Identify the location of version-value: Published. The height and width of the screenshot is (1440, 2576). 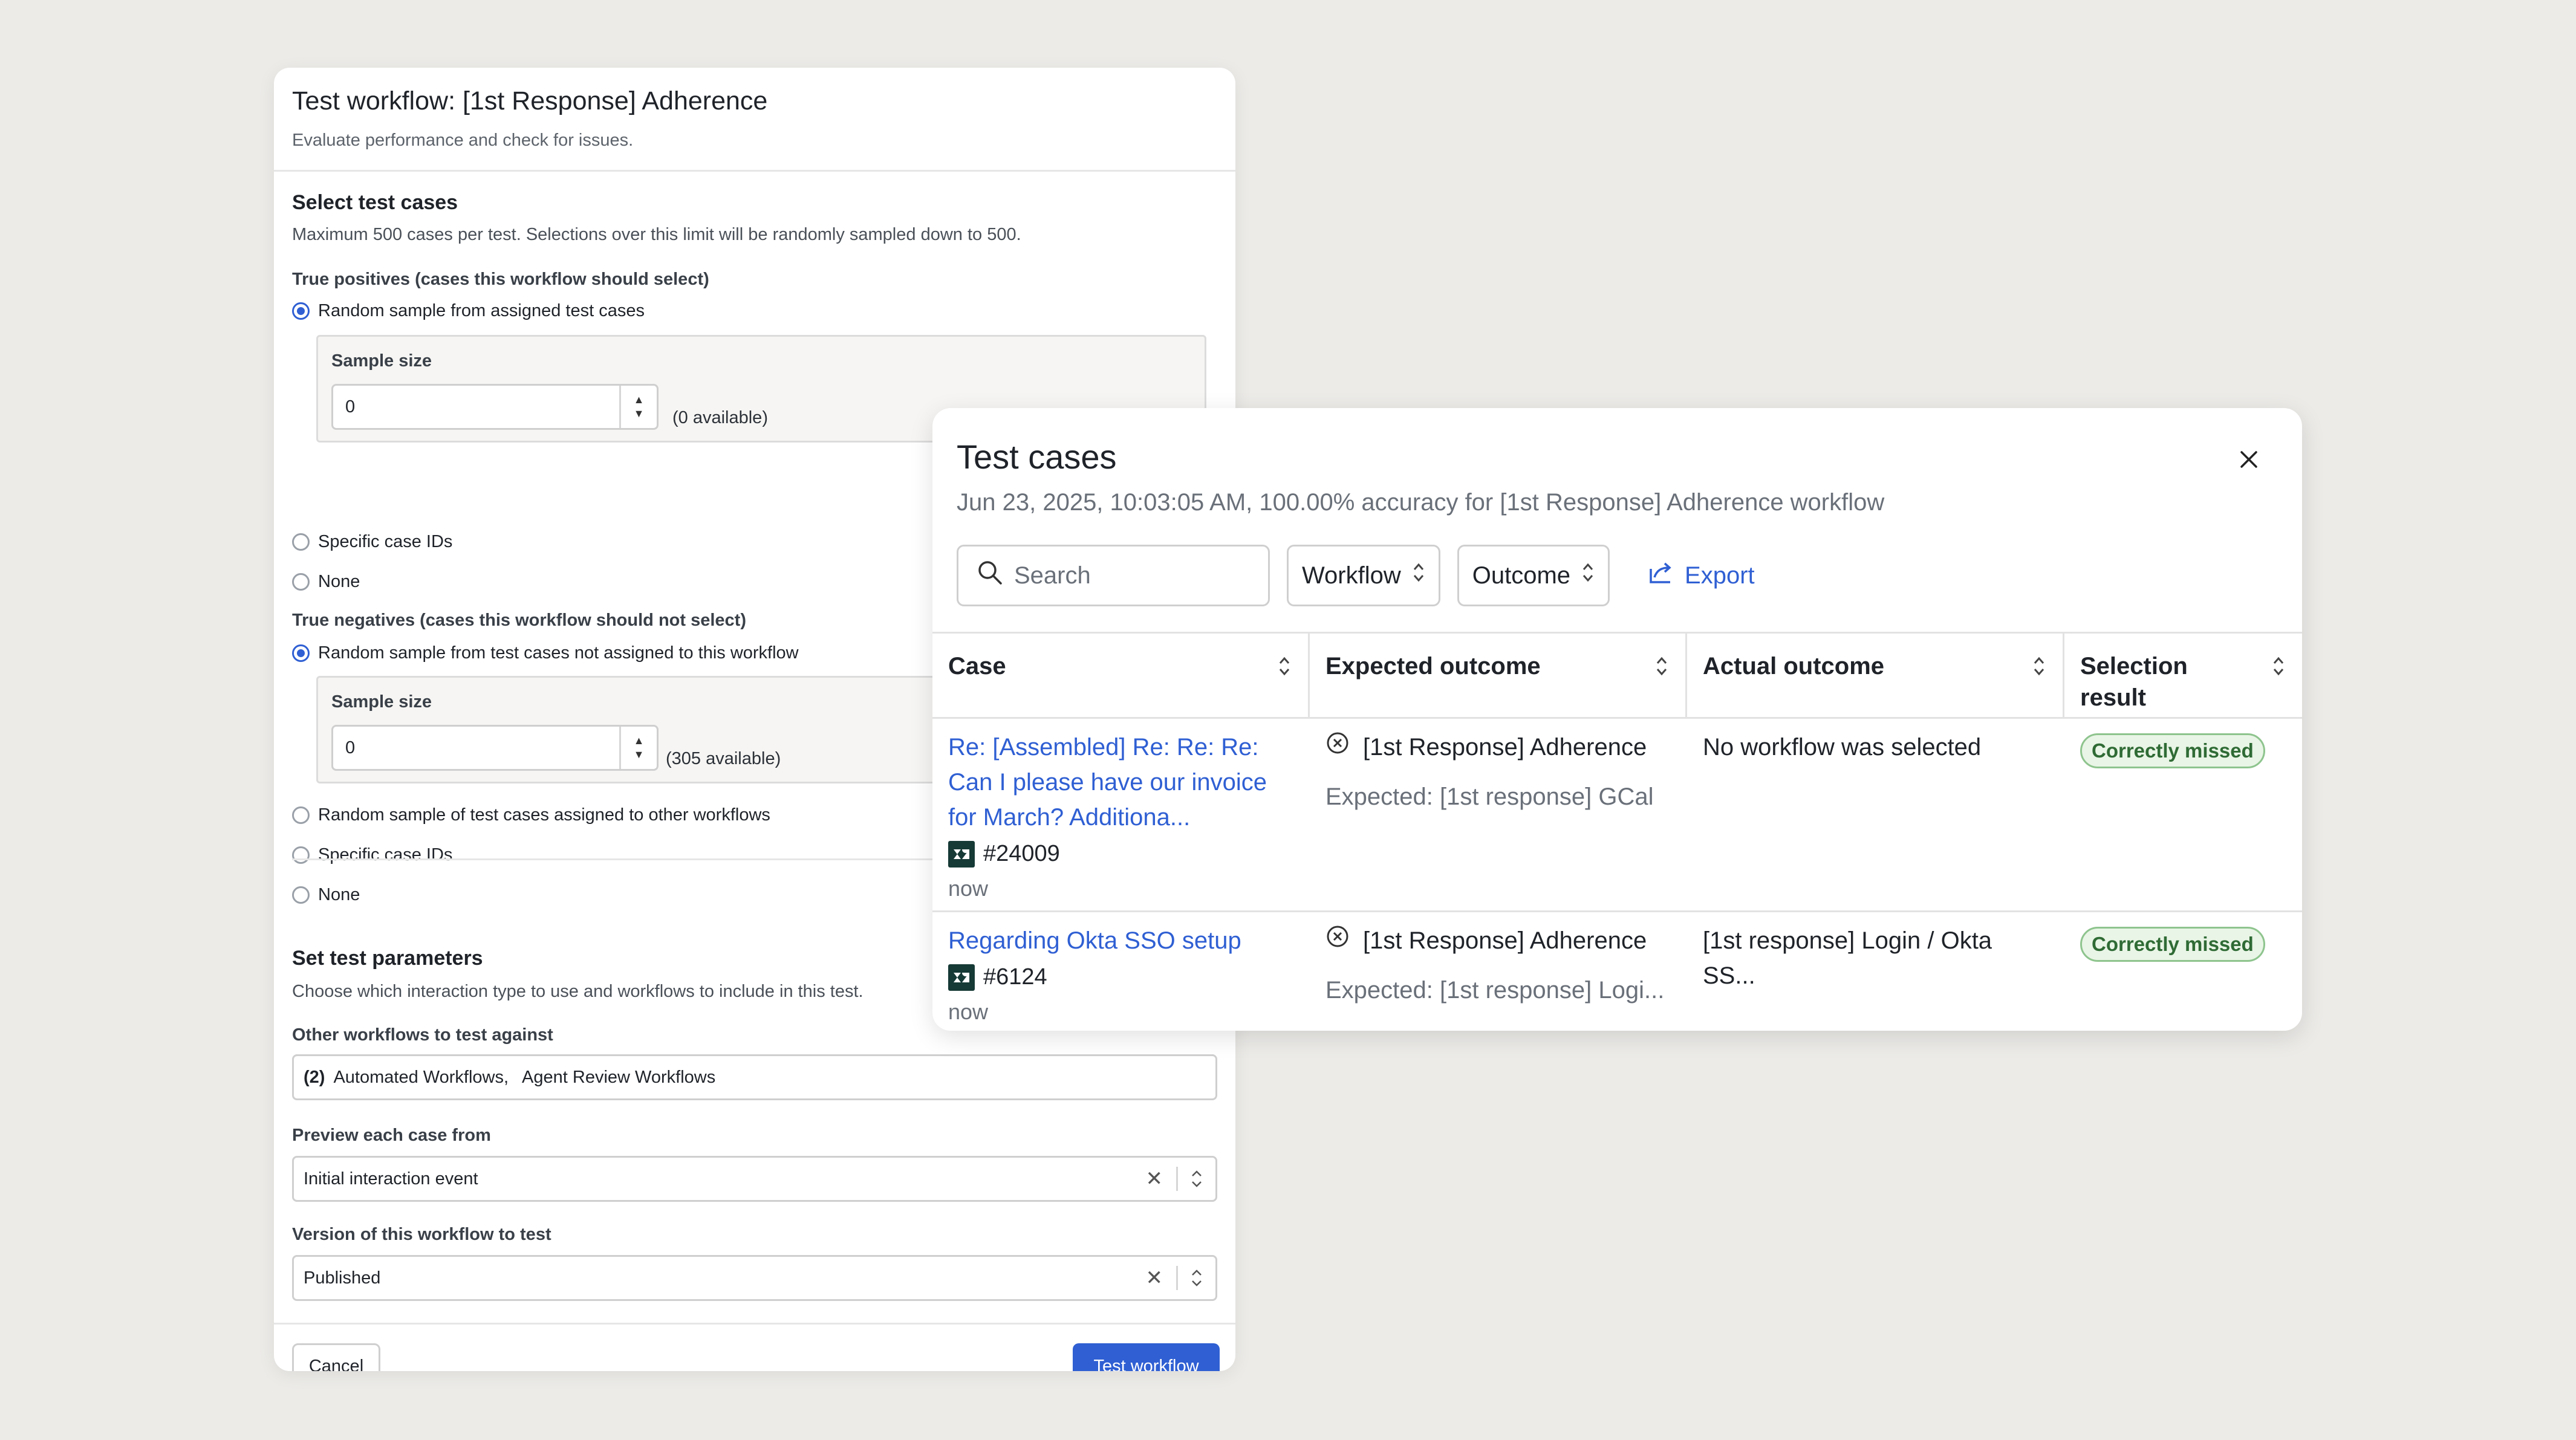
(342, 1278).